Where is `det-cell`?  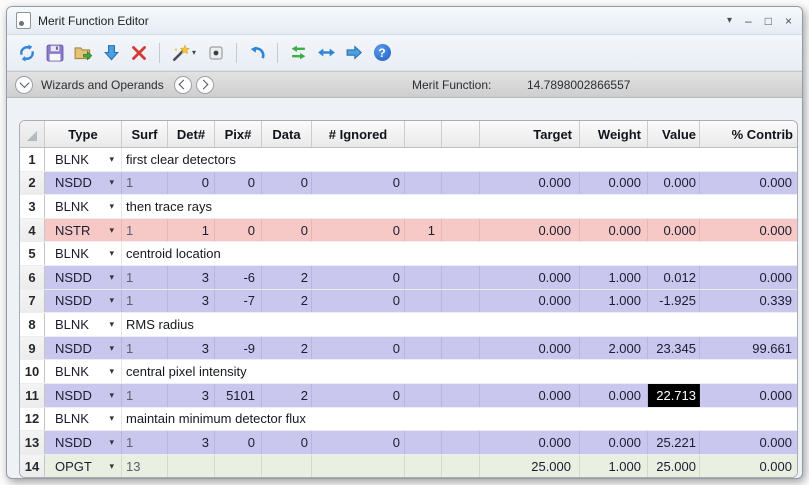
det-cell is located at coordinates (191, 466).